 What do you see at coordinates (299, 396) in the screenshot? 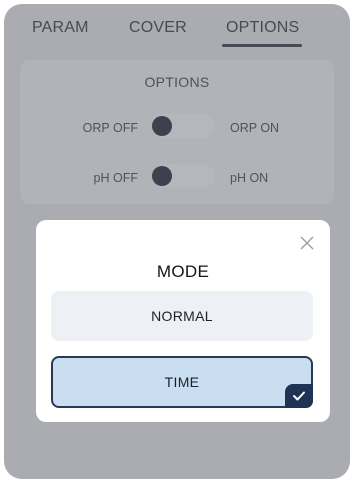
I see `check-icon` at bounding box center [299, 396].